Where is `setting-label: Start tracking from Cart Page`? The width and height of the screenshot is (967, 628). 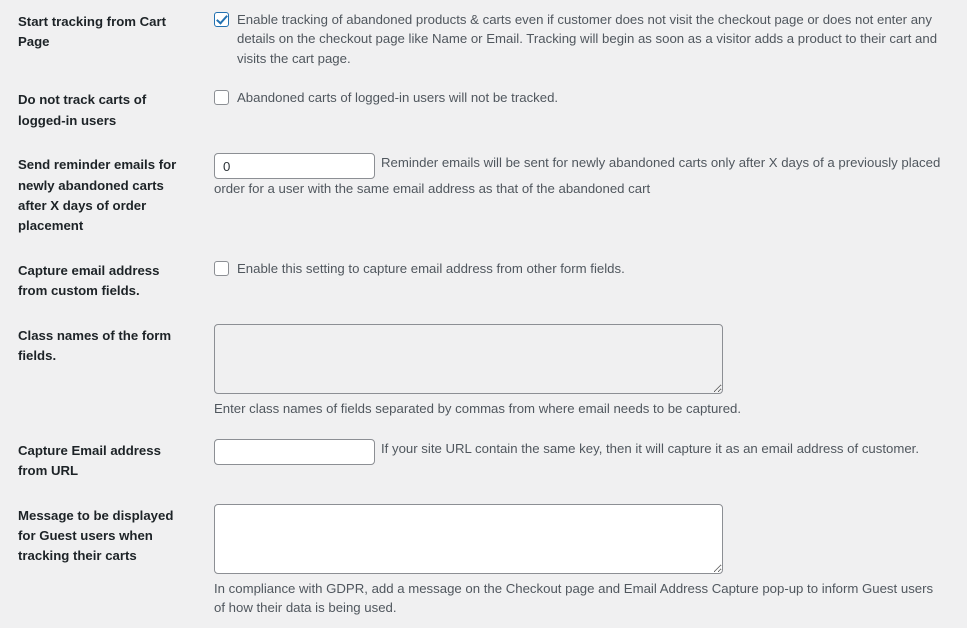 setting-label: Start tracking from Cart Page is located at coordinates (92, 32).